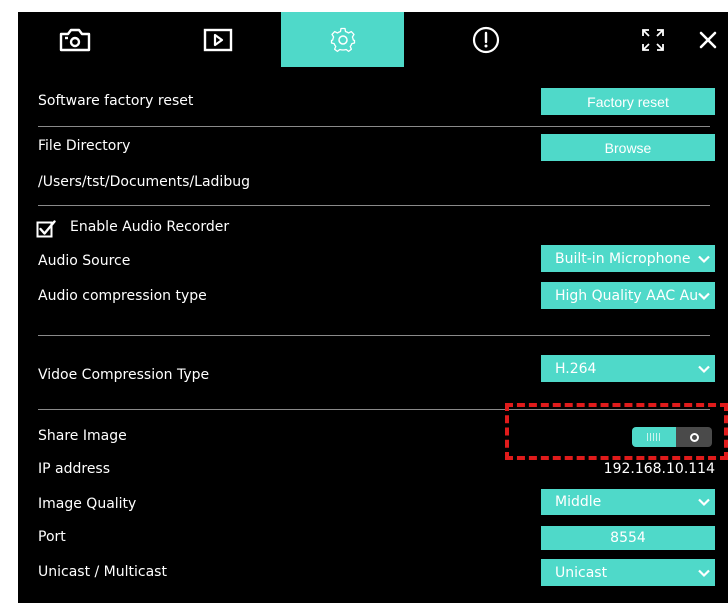 This screenshot has width=728, height=603. I want to click on share-image-toggle, so click(672, 437).